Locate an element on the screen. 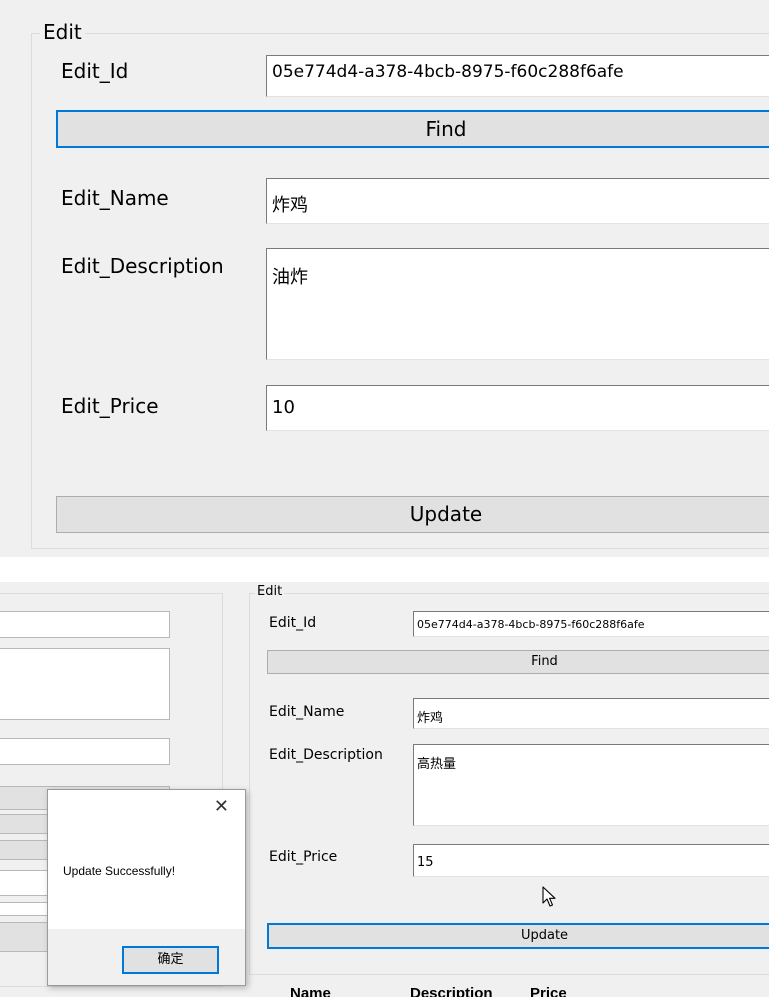 Image resolution: width=769 pixels, height=997 pixels. dialog-message: Update Successfully! is located at coordinates (119, 871).